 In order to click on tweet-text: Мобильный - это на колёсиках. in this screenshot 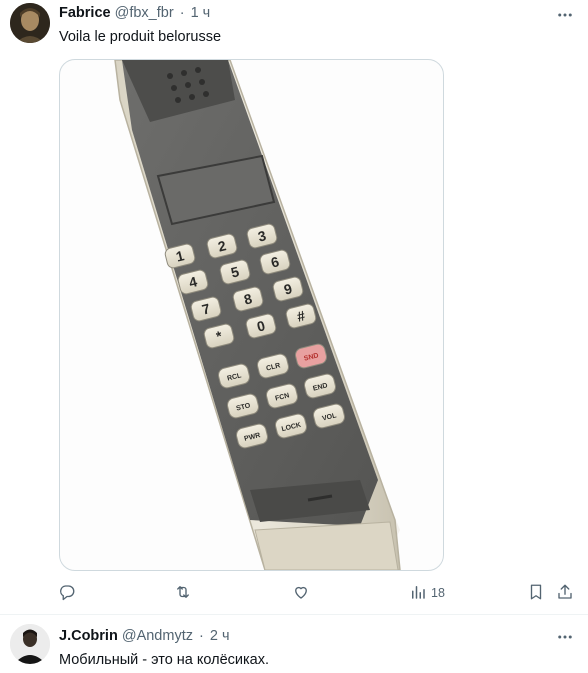, I will do `click(164, 660)`.